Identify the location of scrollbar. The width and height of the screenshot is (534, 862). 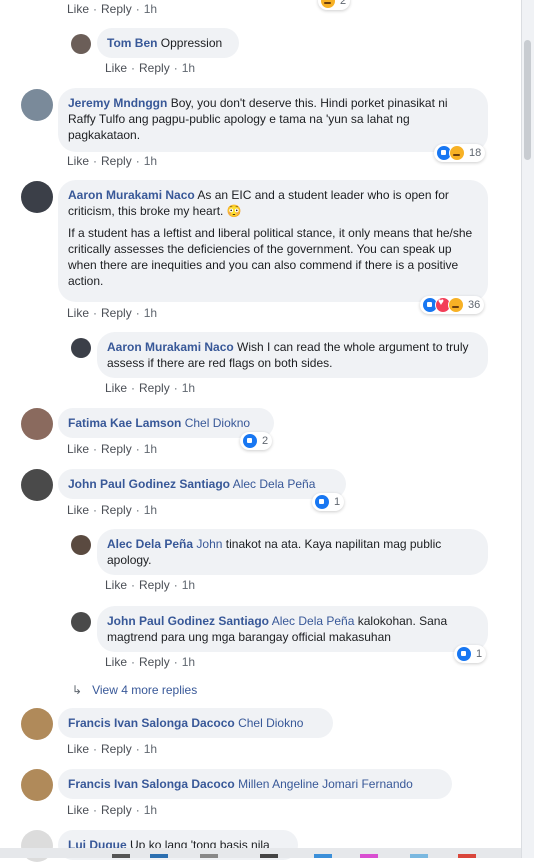
(527, 429).